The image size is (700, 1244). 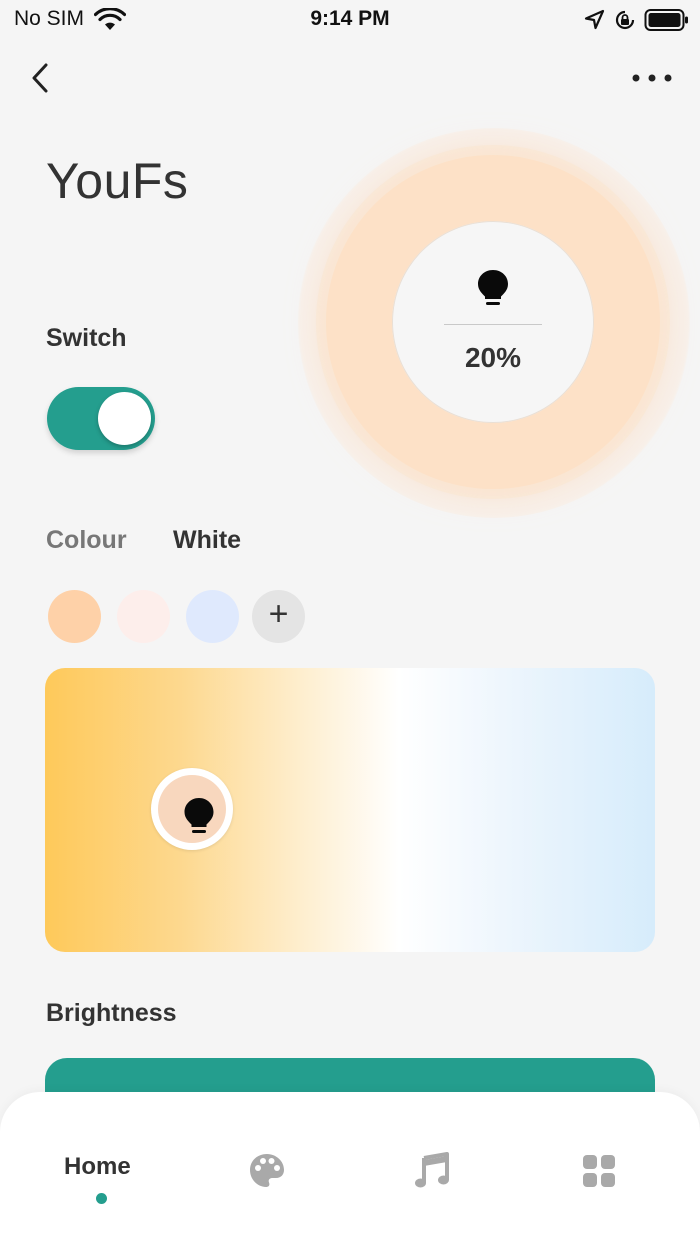 I want to click on swatch-cool, so click(x=212, y=616).